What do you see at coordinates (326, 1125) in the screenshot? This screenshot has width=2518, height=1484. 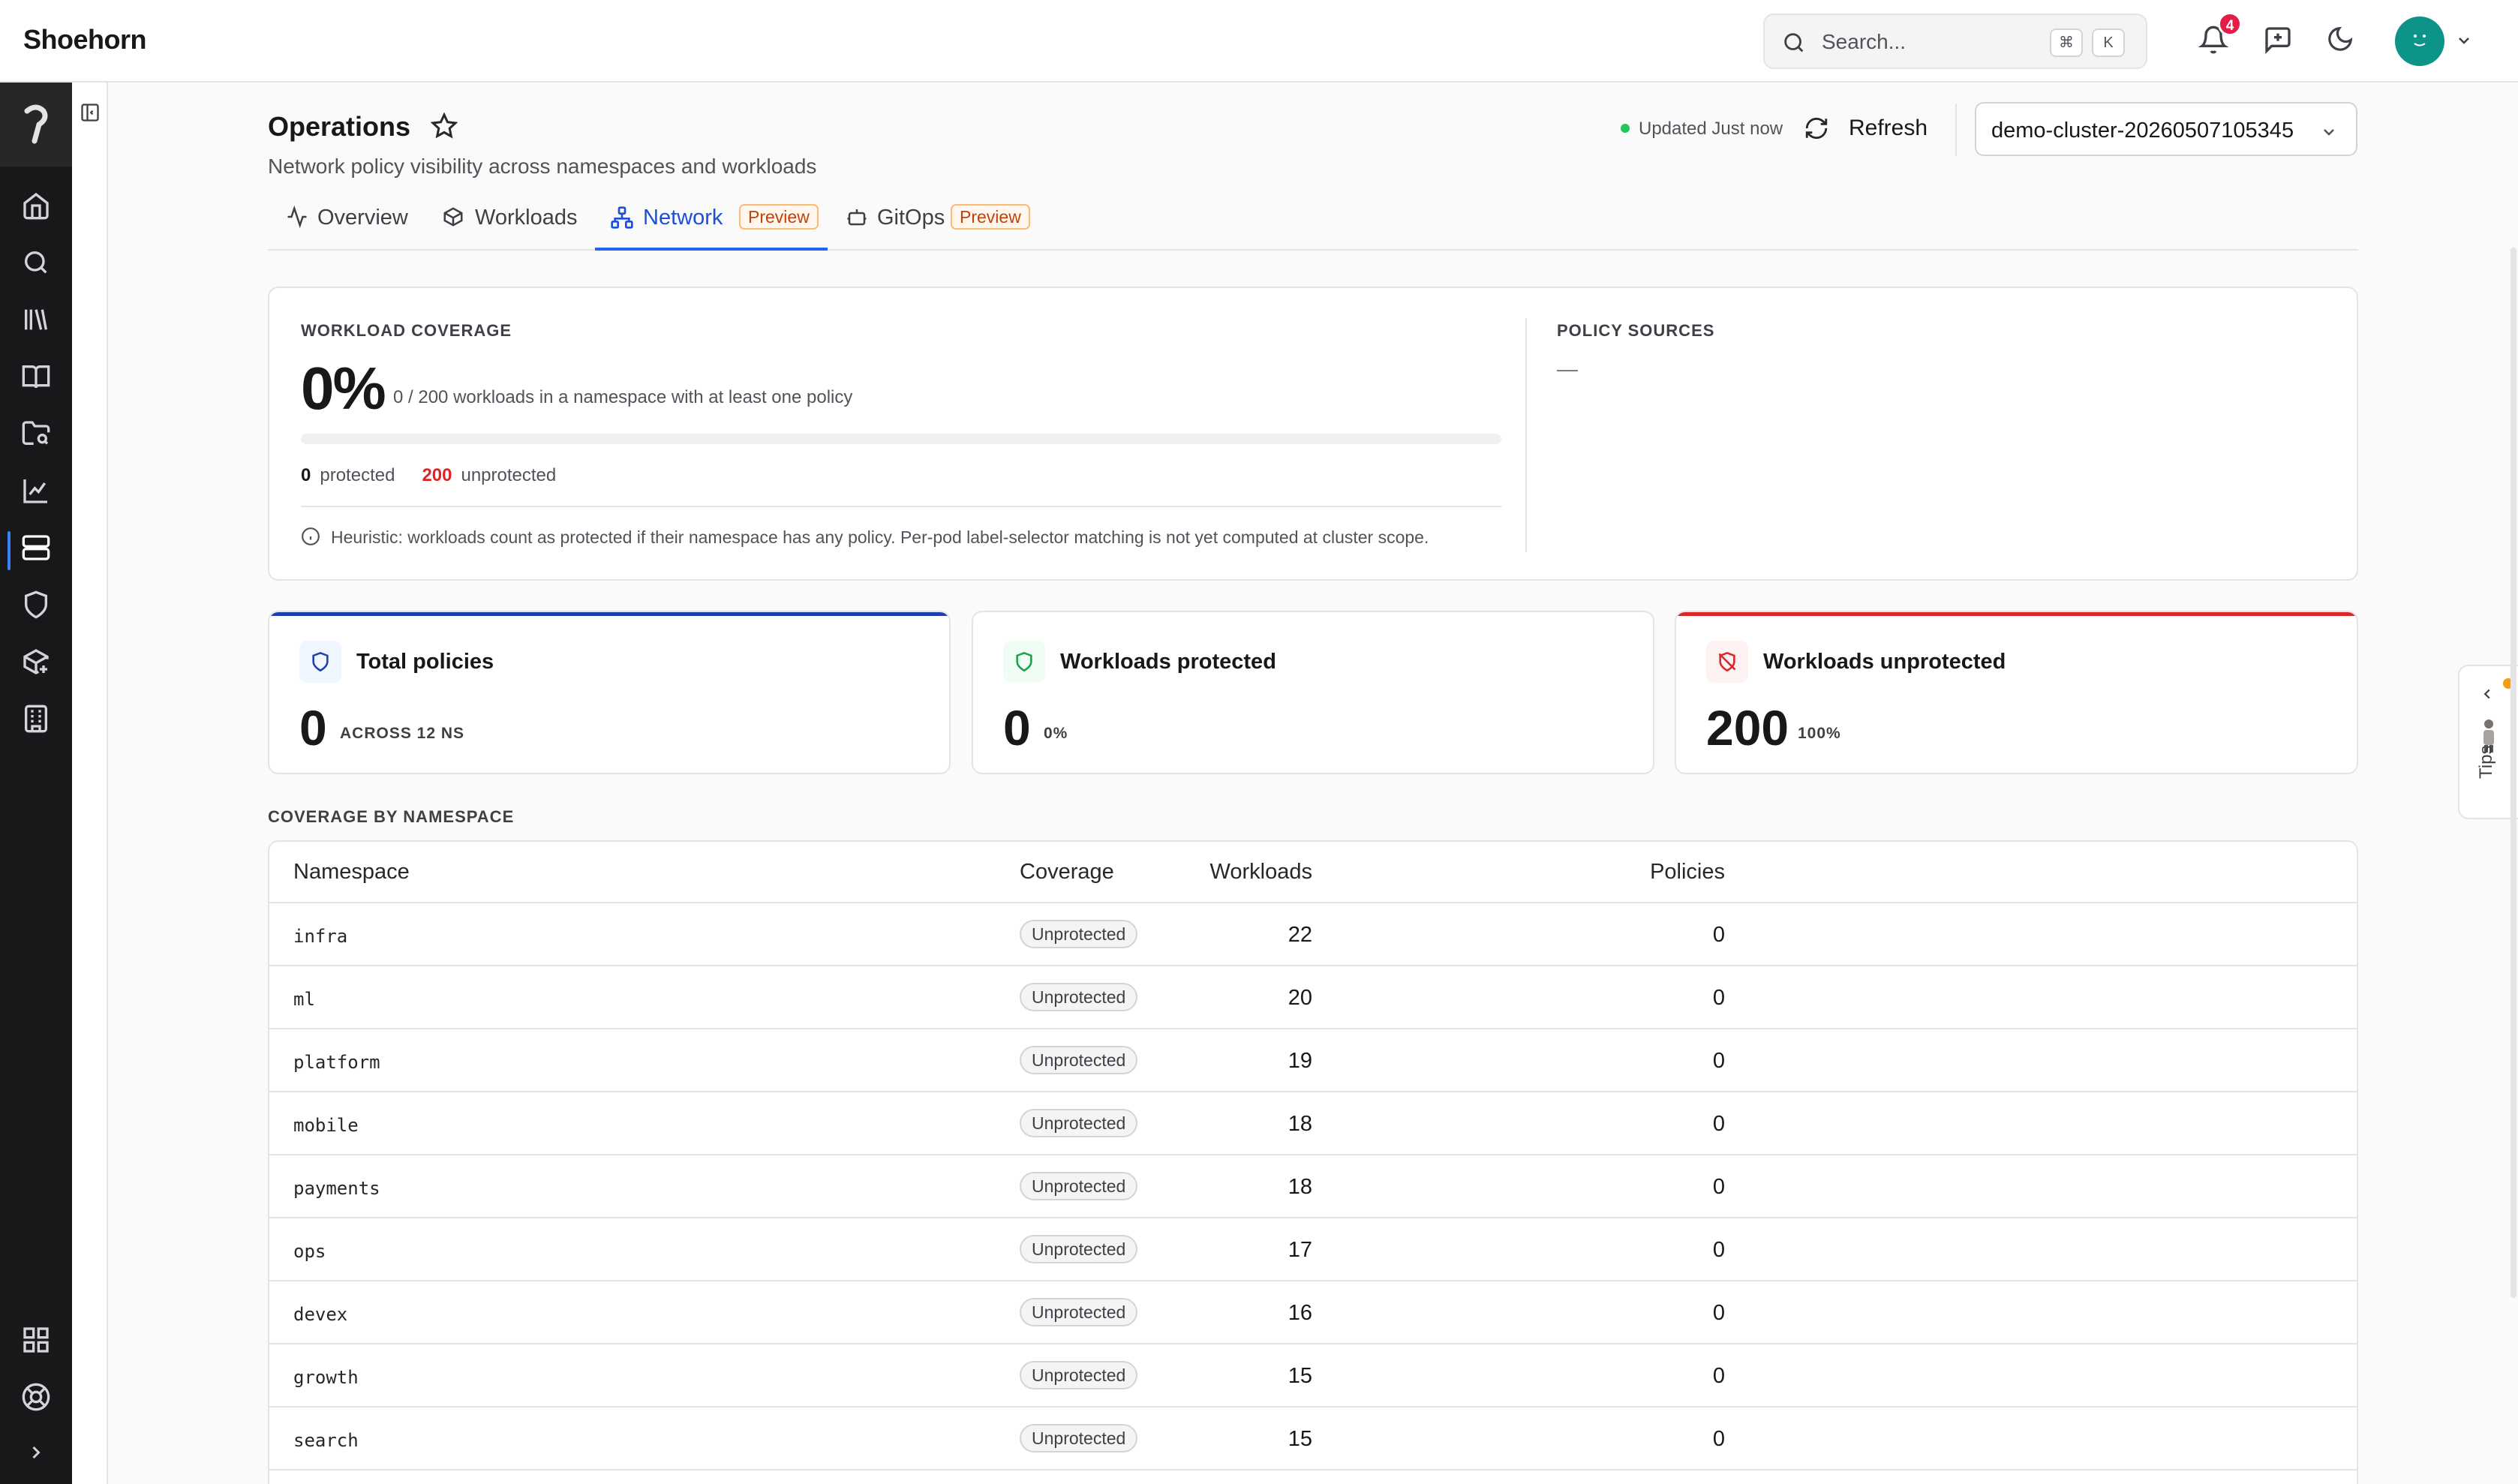 I see `namespace-cell: mobile` at bounding box center [326, 1125].